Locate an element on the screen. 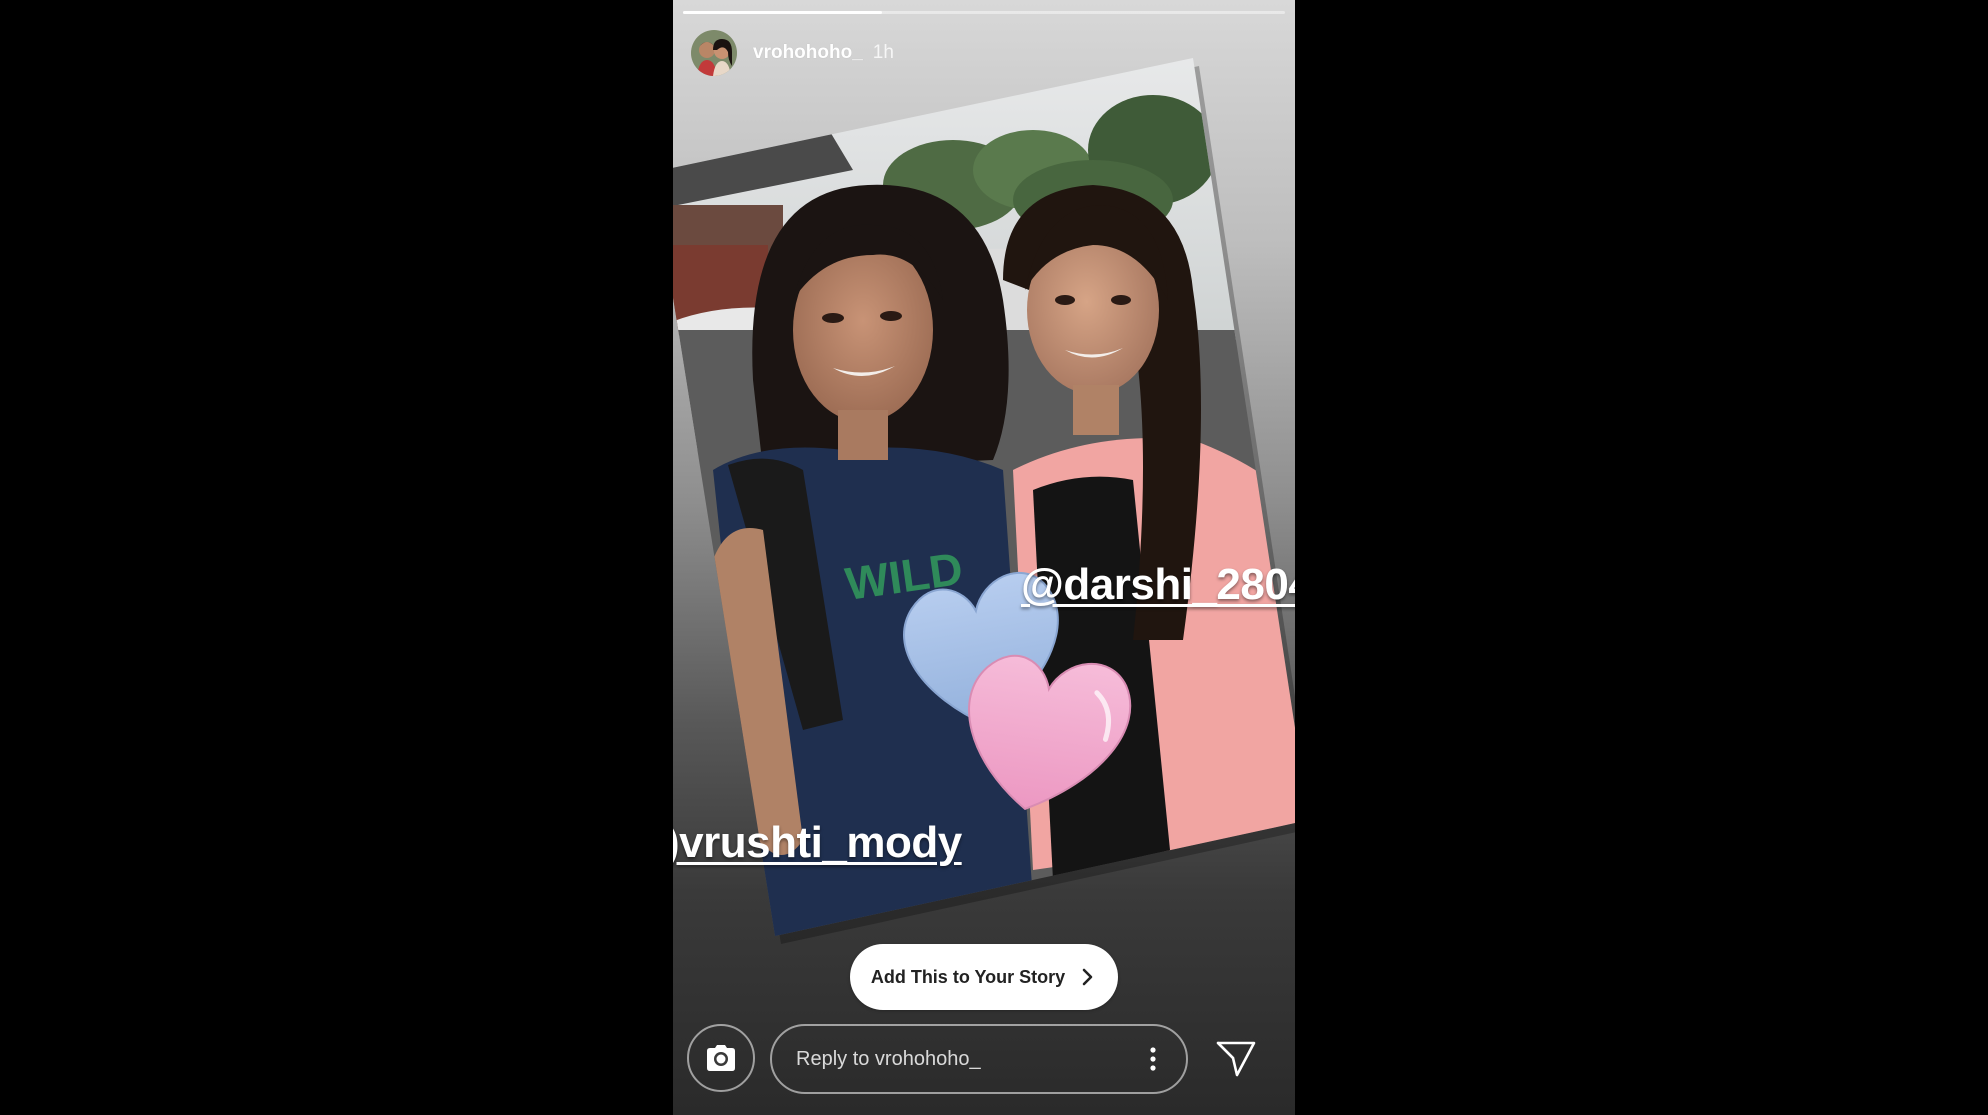 This screenshot has width=1988, height=1115. add-to-story-button: Add This to Your Story is located at coordinates (984, 977).